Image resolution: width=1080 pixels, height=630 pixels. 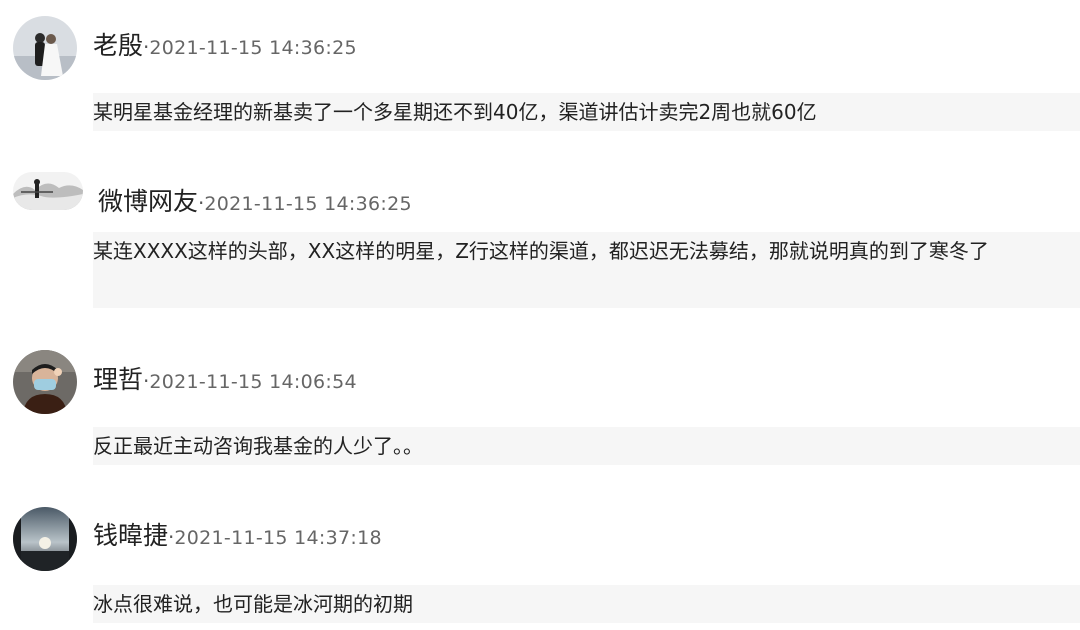 I want to click on timestamp: 2021-11-15 14:06:54, so click(x=253, y=382).